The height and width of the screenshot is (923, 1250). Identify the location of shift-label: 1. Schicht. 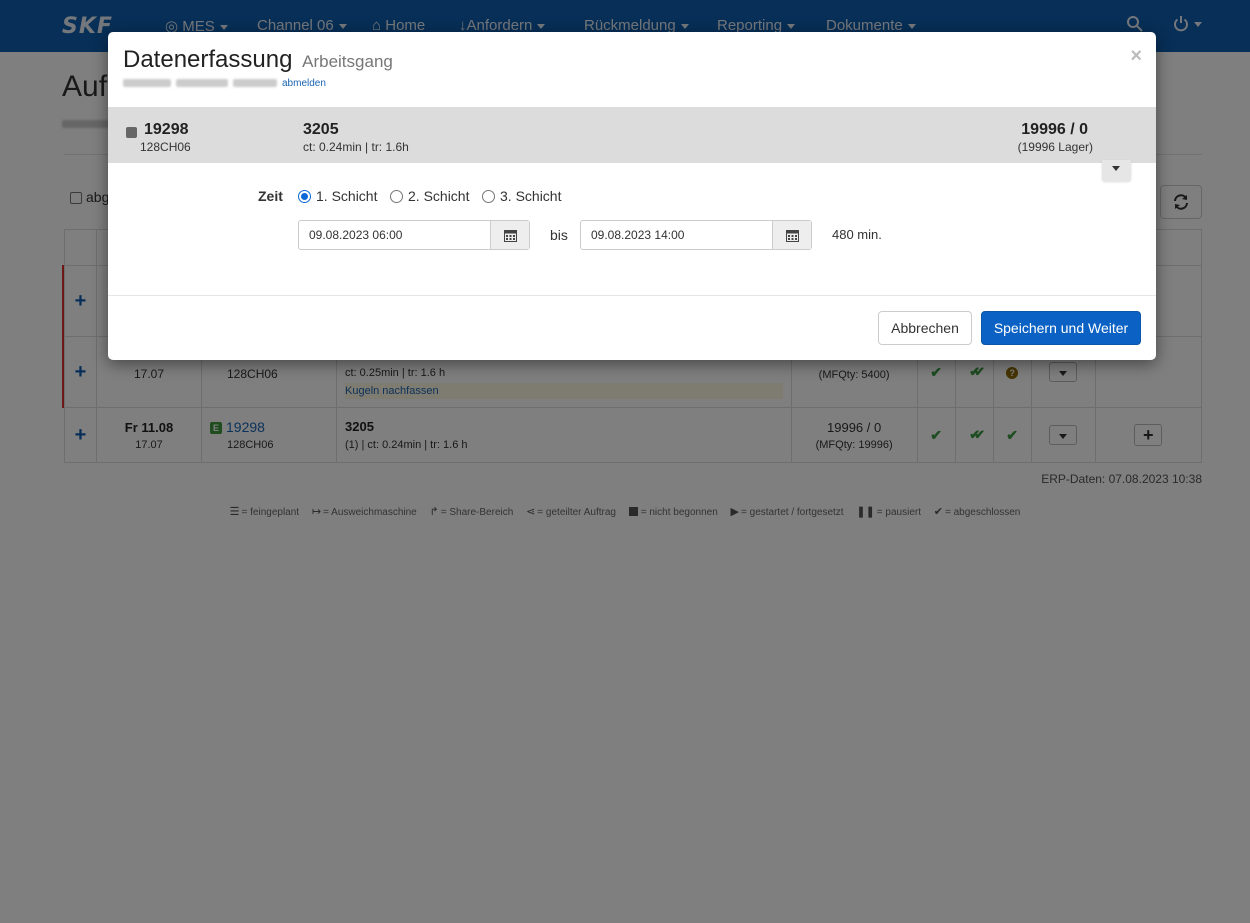
(347, 196).